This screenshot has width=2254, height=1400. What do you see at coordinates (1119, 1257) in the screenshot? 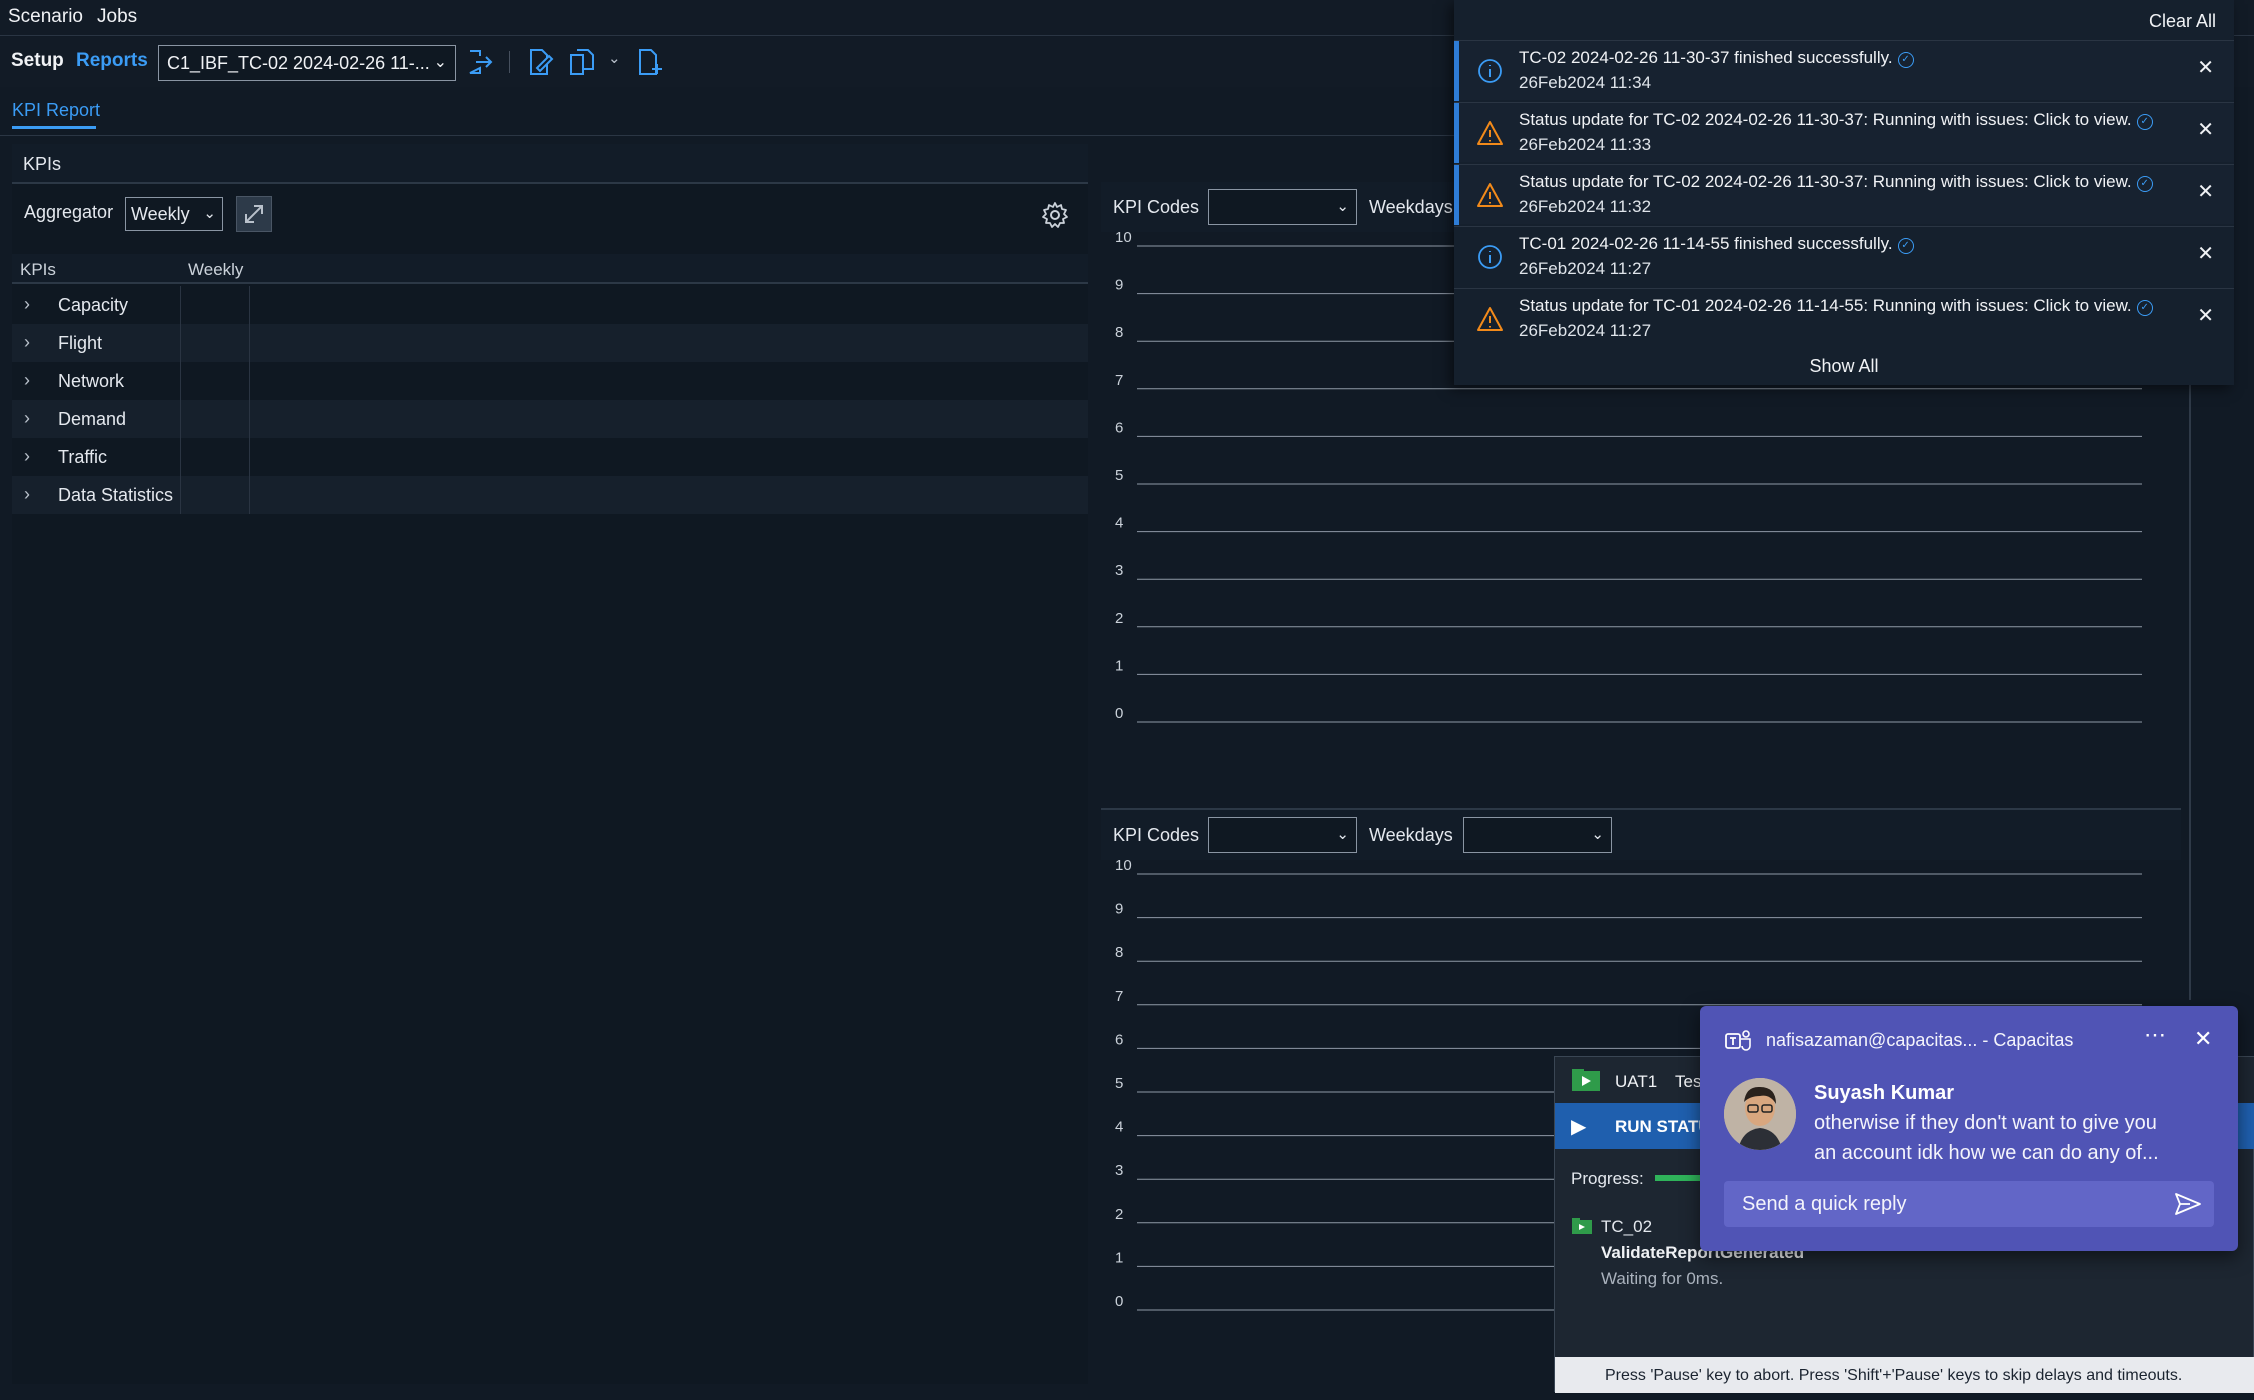
I see `y-tick-label: 1` at bounding box center [1119, 1257].